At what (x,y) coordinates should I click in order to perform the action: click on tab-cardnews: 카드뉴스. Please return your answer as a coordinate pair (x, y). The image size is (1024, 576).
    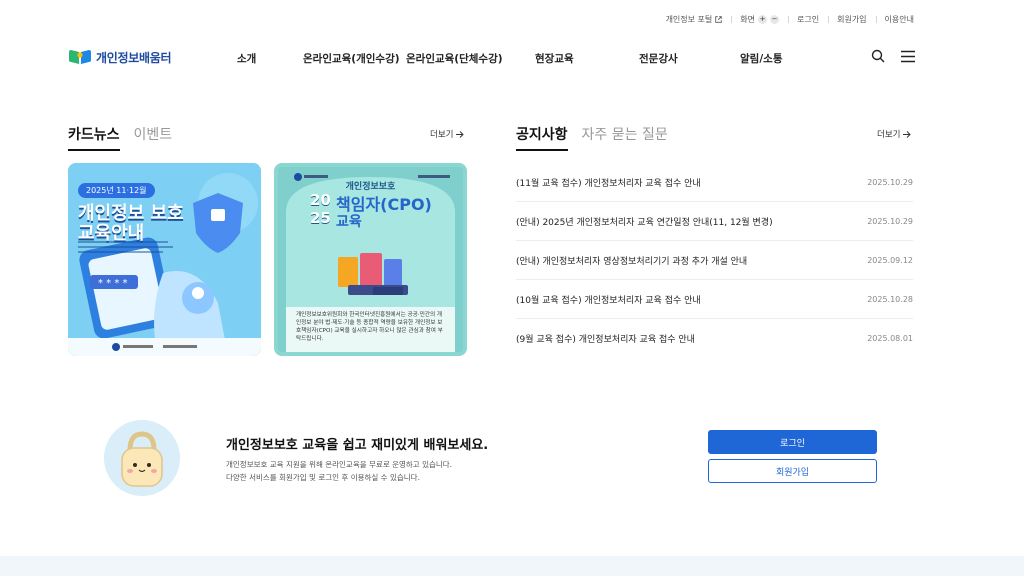
    Looking at the image, I should click on (94, 137).